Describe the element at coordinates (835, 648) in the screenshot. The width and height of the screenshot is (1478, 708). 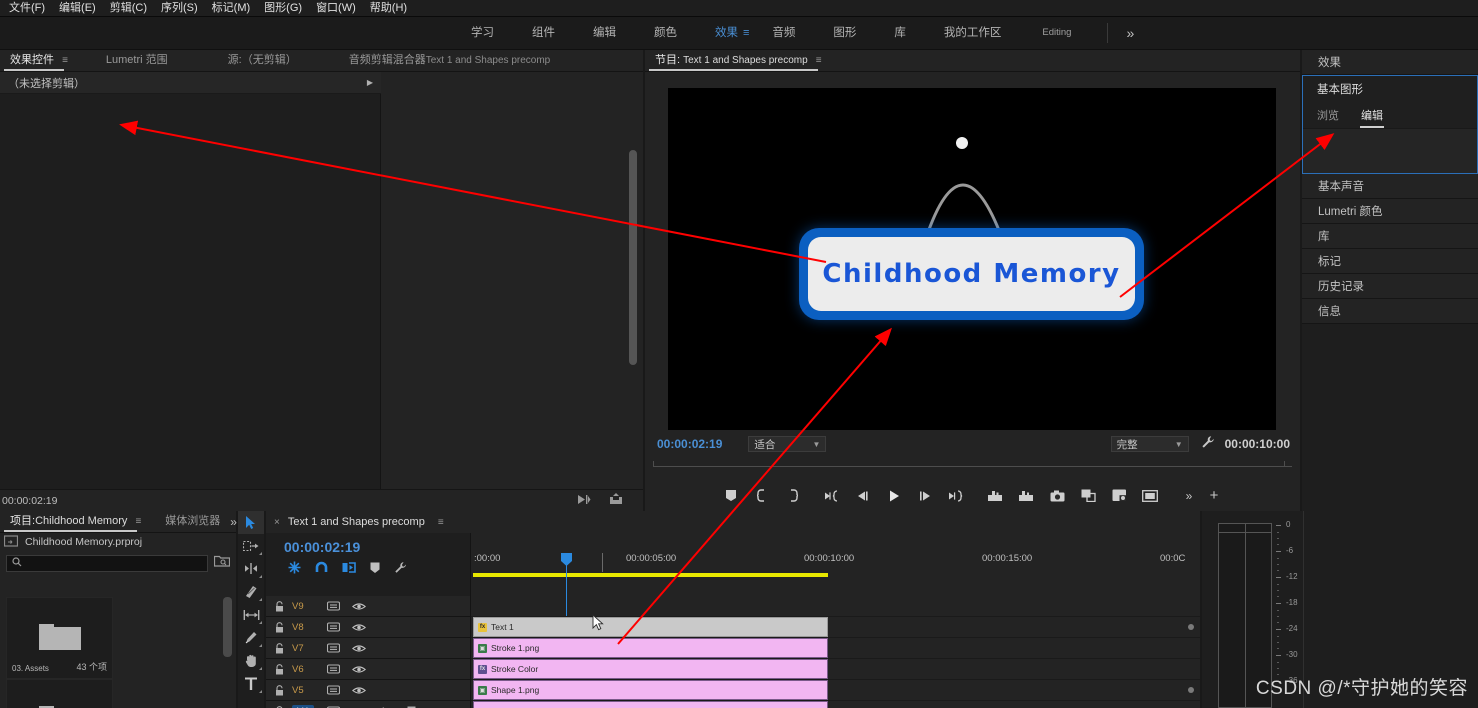
I see `clip-row-v7: ▣ Stroke 1.png` at that location.